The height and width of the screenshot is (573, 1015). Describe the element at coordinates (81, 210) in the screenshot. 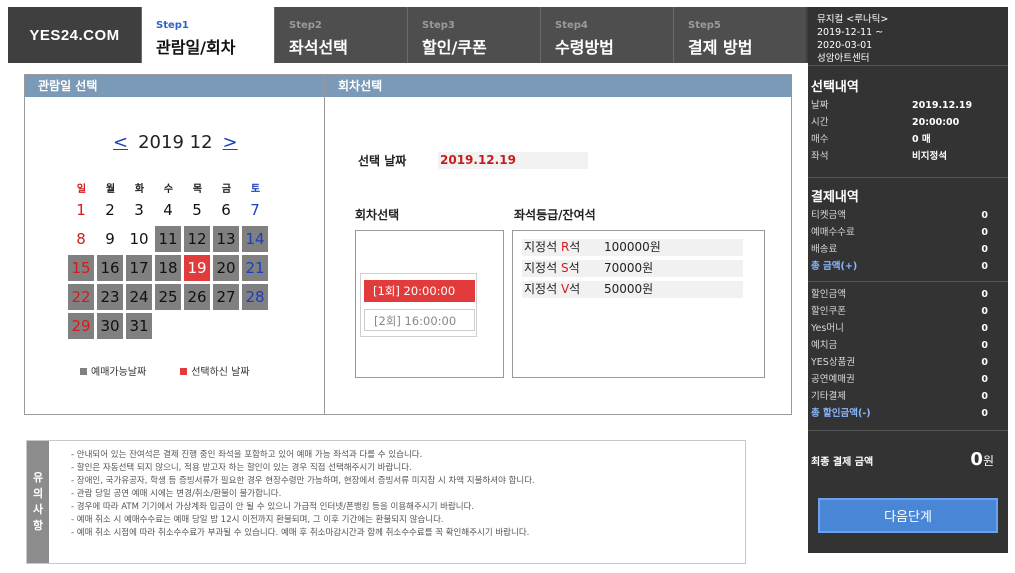

I see `calendar-day: 1` at that location.